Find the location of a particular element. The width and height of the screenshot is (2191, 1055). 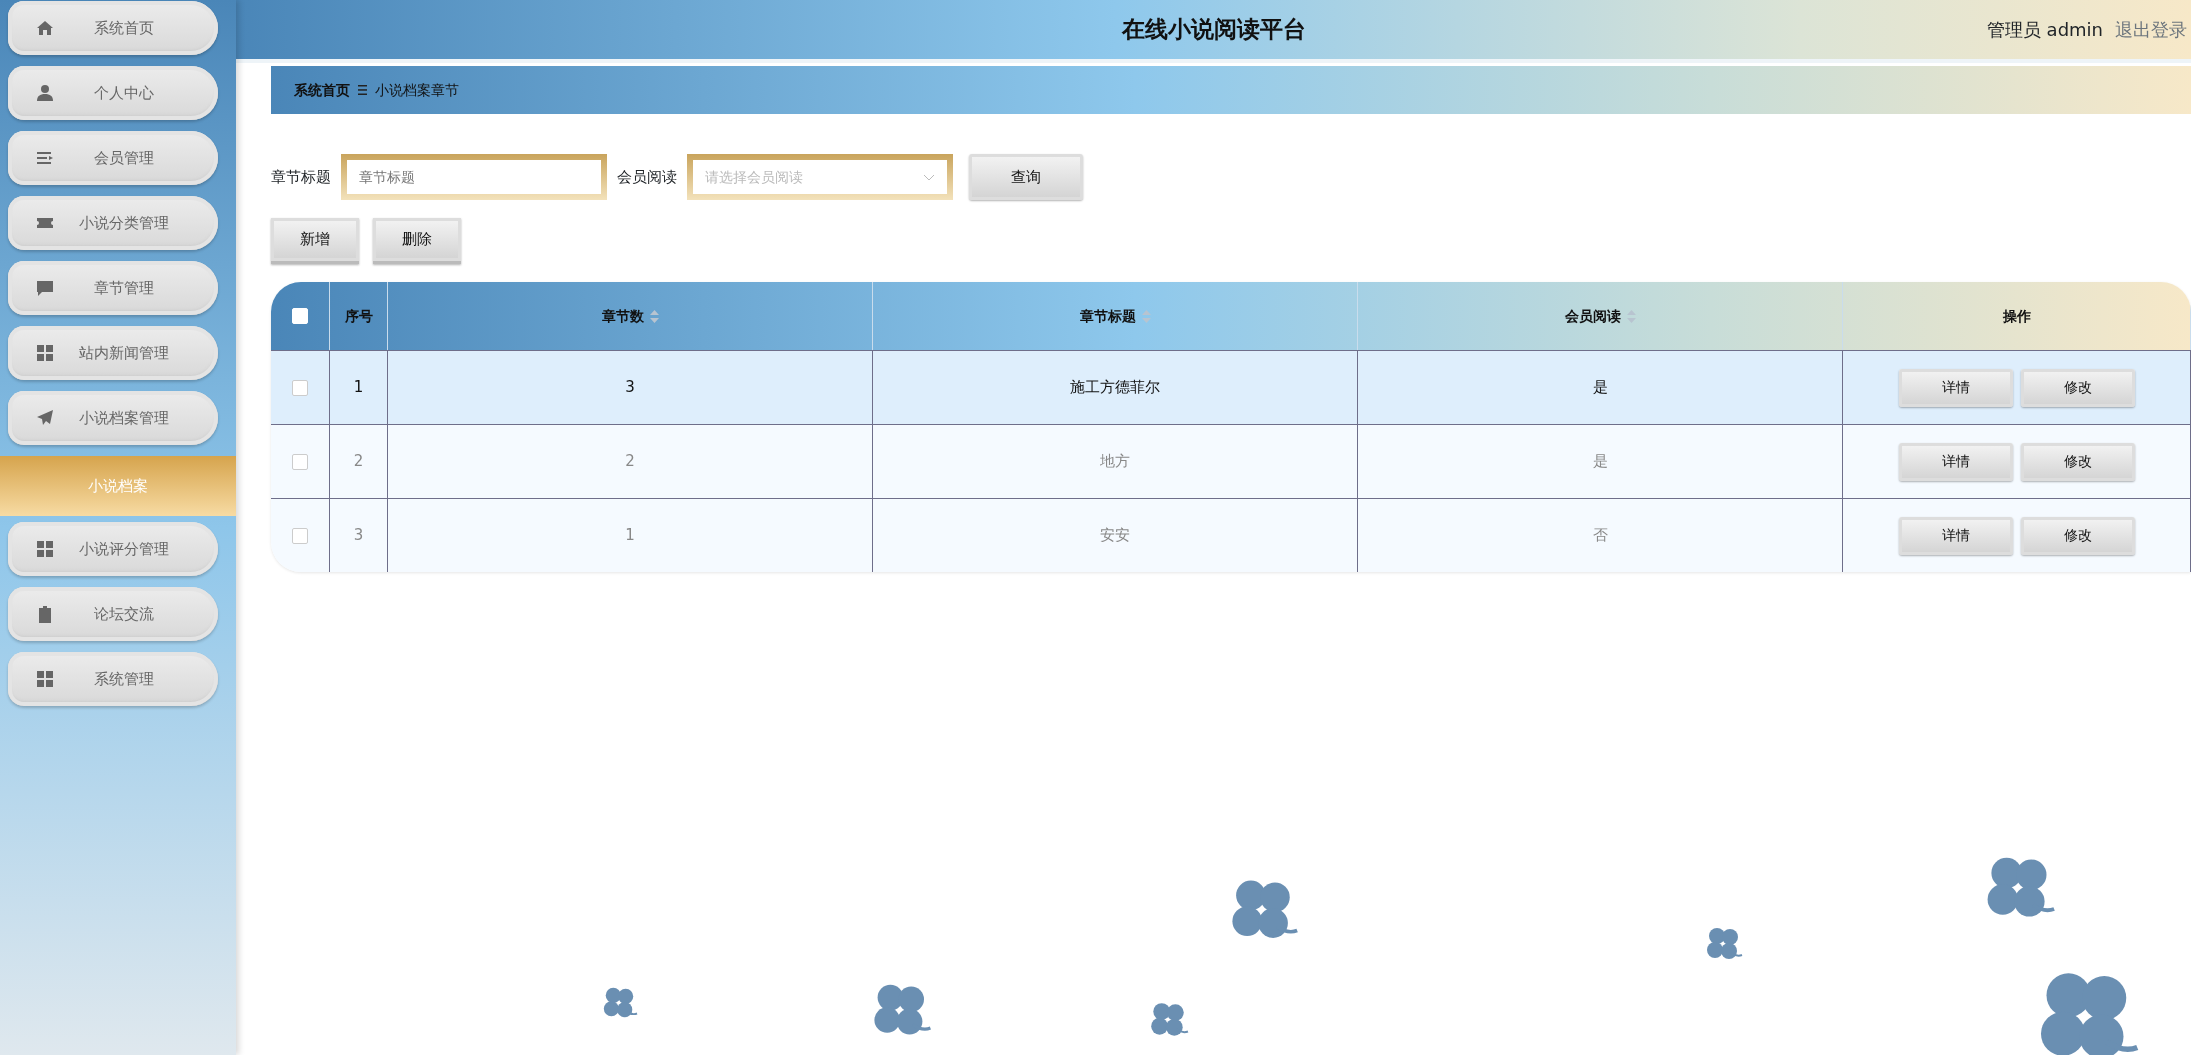

table-cell-text: 施工方德菲尔 is located at coordinates (1115, 388).